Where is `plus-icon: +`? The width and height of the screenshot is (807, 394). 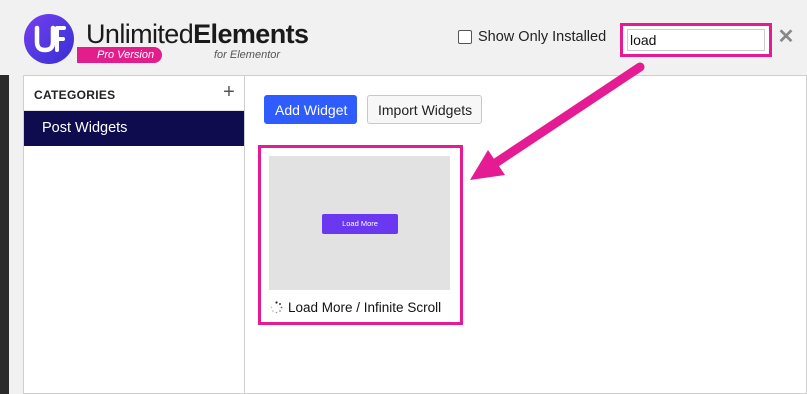
plus-icon: + is located at coordinates (229, 92).